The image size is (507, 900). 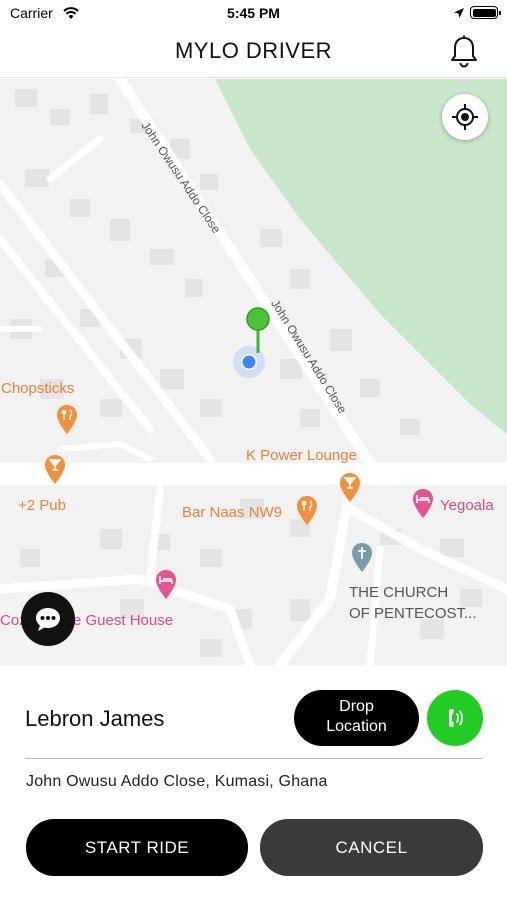 I want to click on nav-bar: MYLO DRIVER, so click(x=253, y=53).